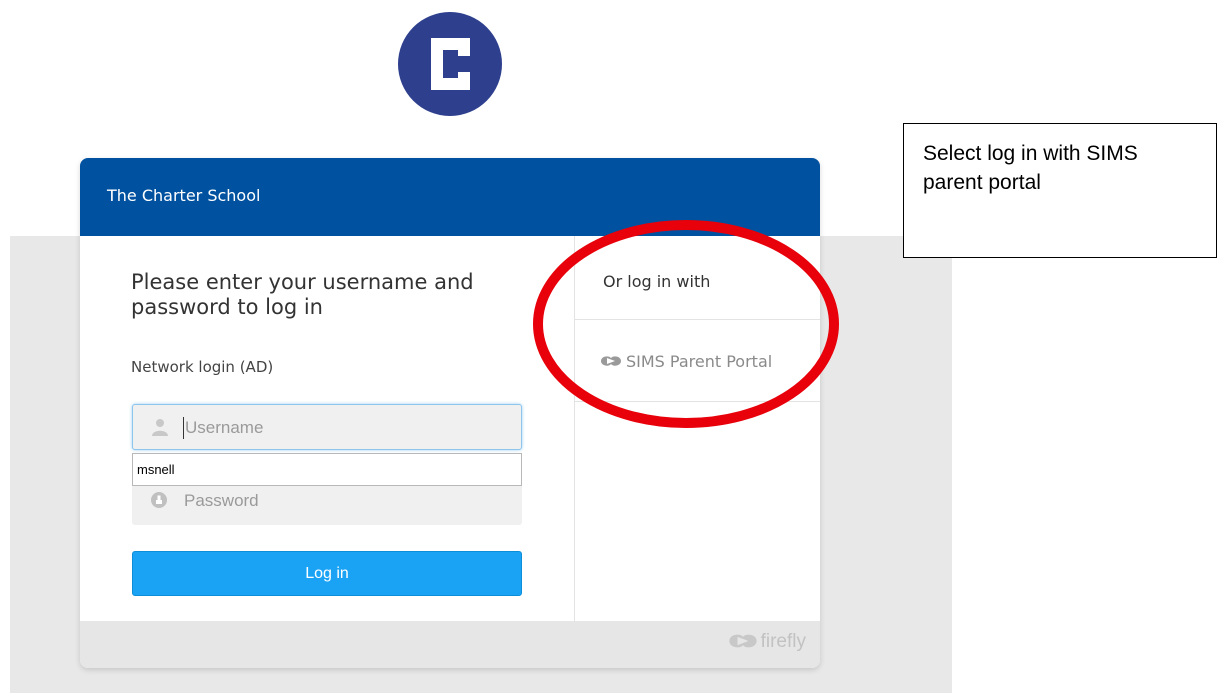 This screenshot has width=1219, height=695. Describe the element at coordinates (327, 573) in the screenshot. I see `login-button: Log in` at that location.